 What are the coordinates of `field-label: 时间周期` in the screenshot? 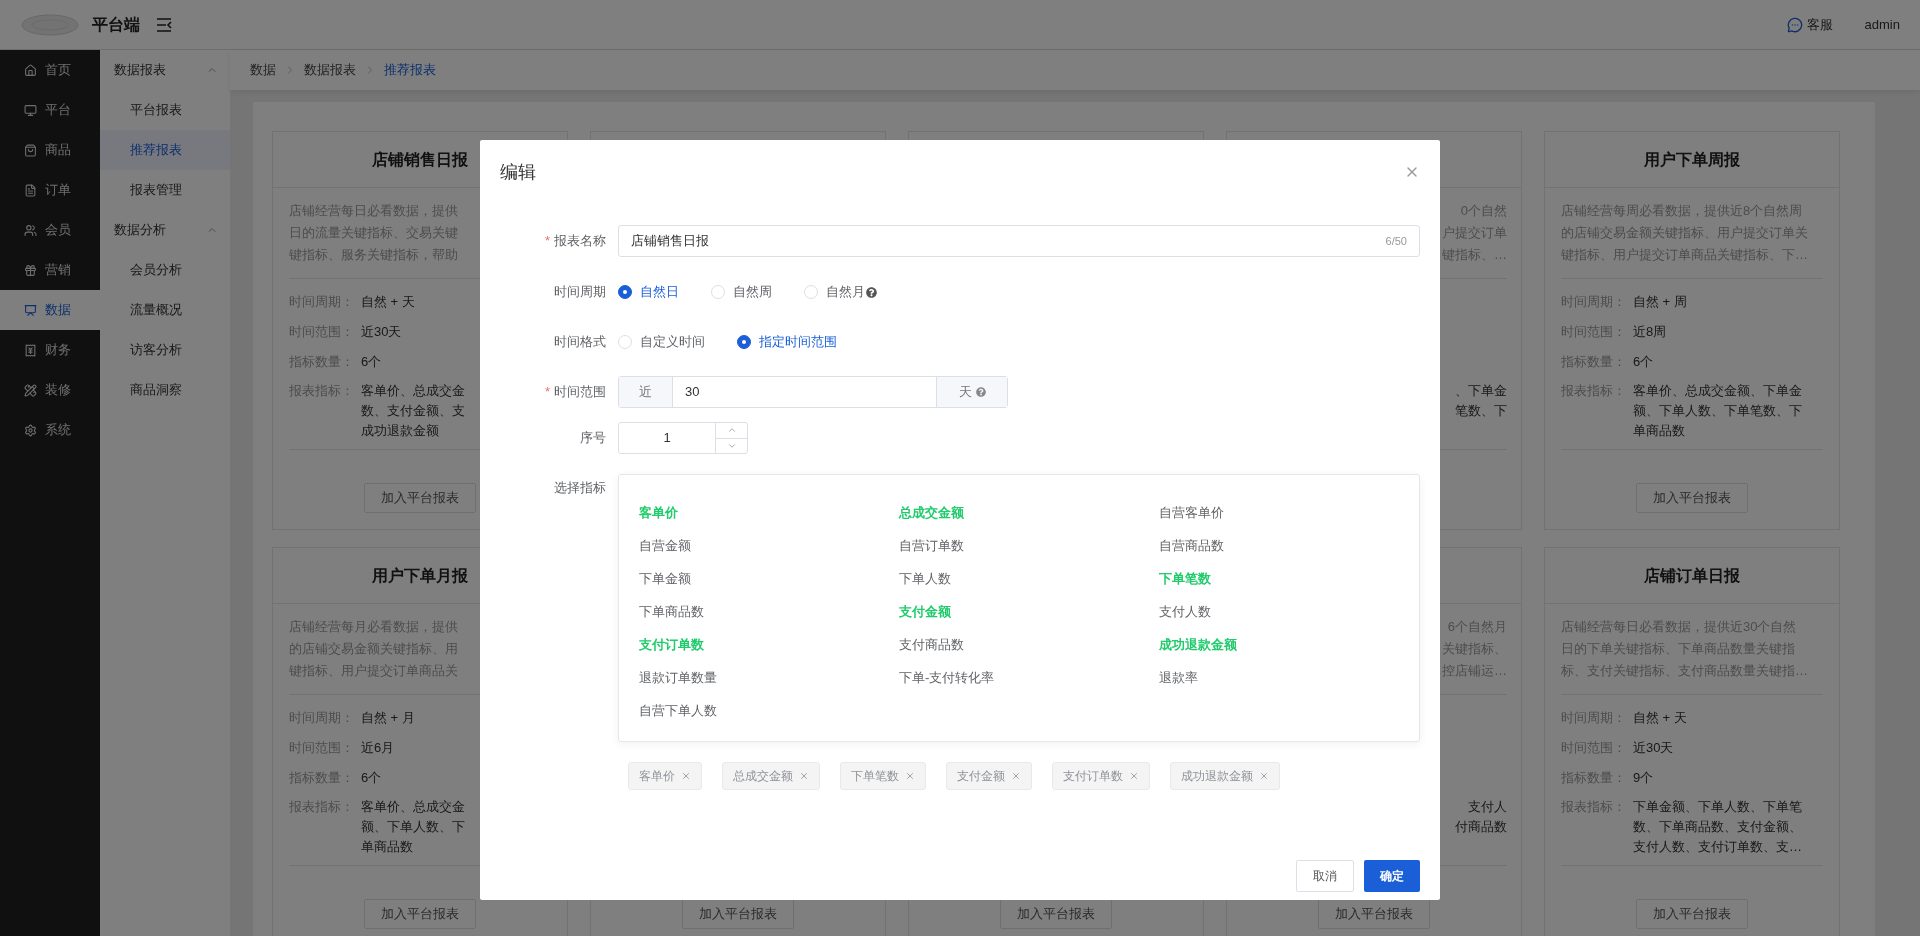 It's located at (580, 292).